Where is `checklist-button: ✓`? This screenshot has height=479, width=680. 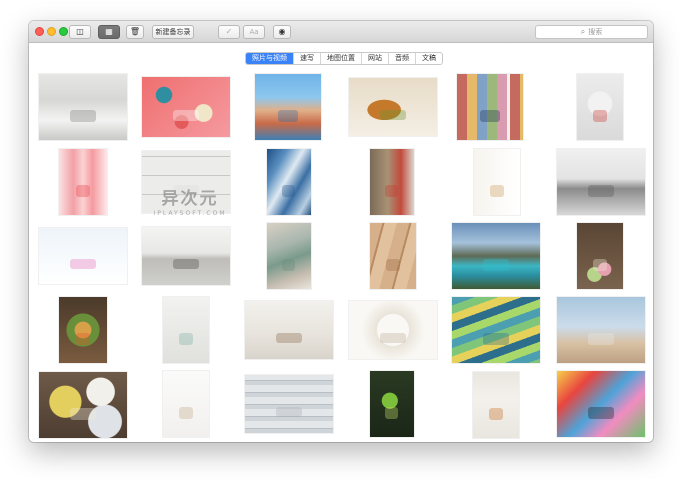 checklist-button: ✓ is located at coordinates (229, 32).